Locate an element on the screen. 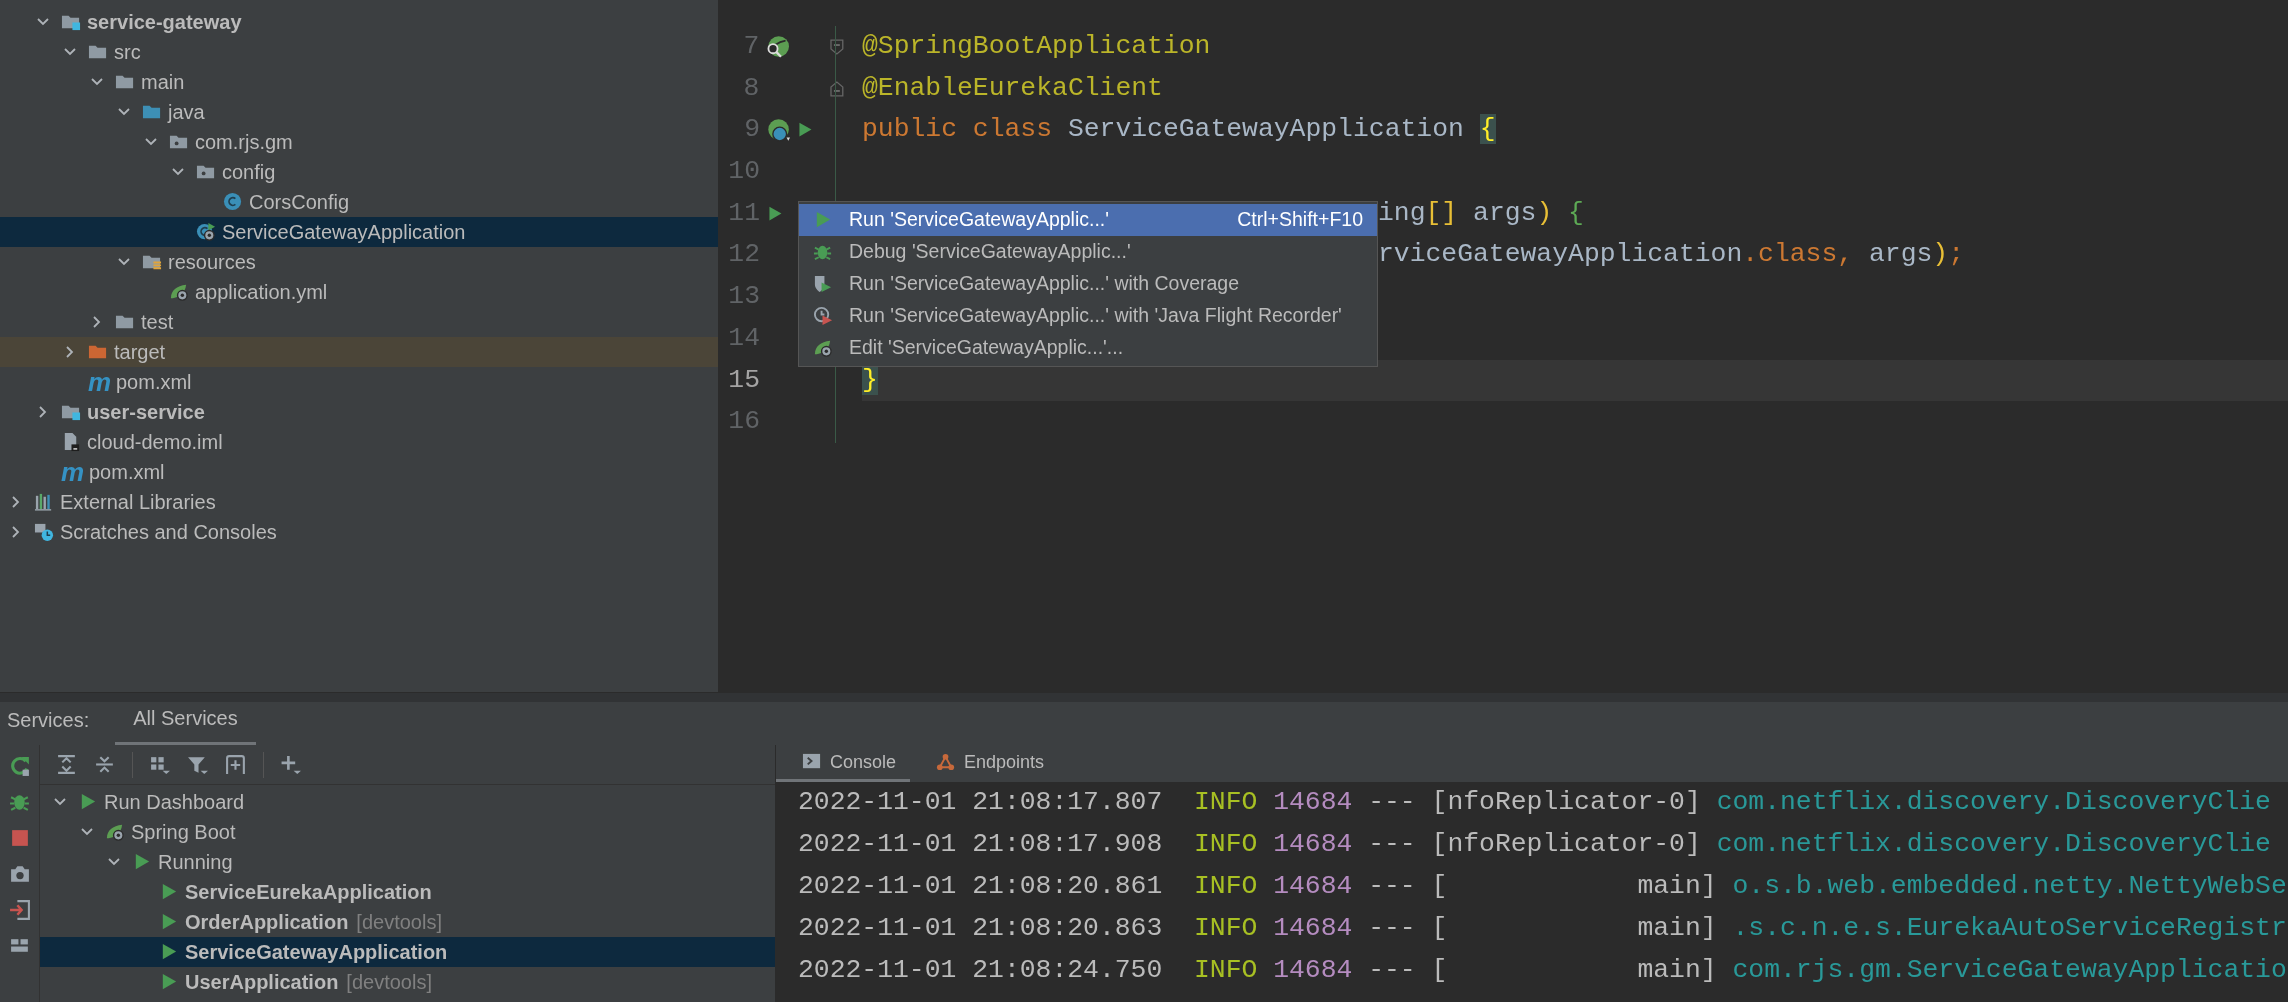 Image resolution: width=2288 pixels, height=1002 pixels. tree-item: cloud-demo.iml is located at coordinates (359, 442).